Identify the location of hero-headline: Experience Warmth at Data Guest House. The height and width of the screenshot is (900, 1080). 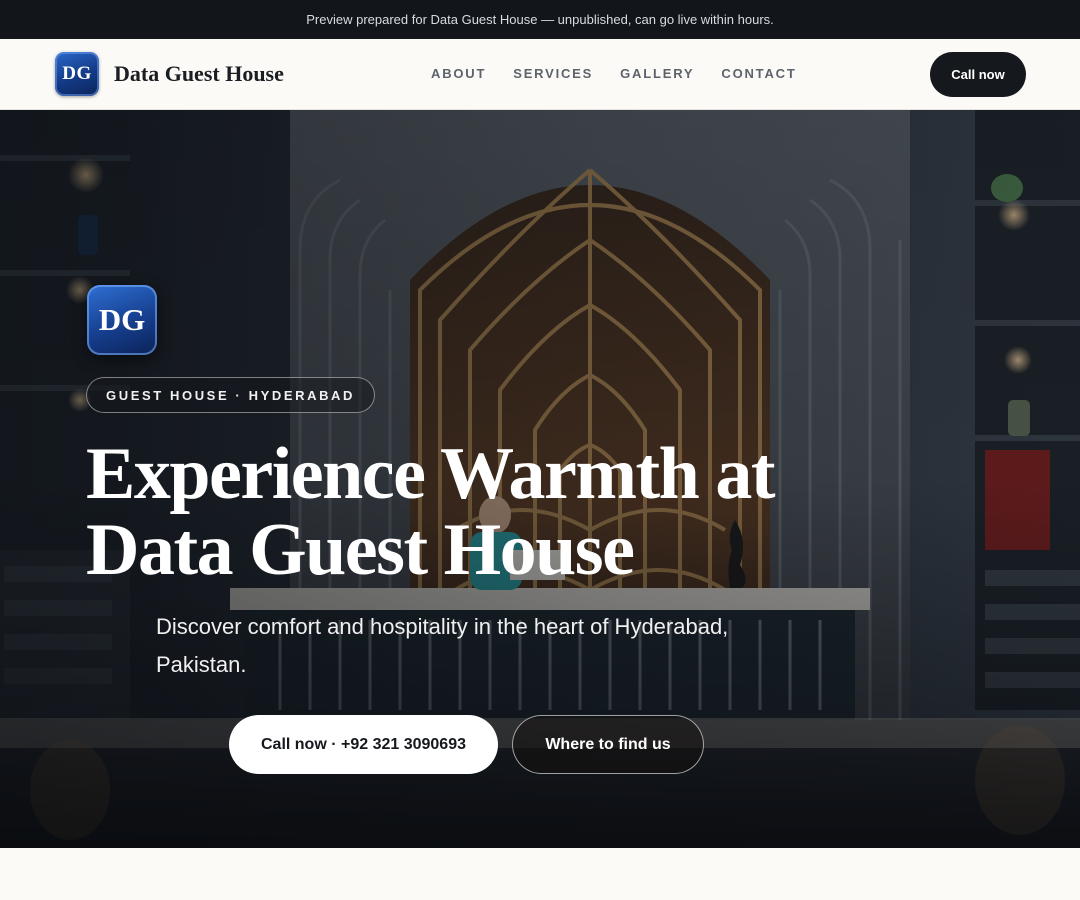
(446, 512).